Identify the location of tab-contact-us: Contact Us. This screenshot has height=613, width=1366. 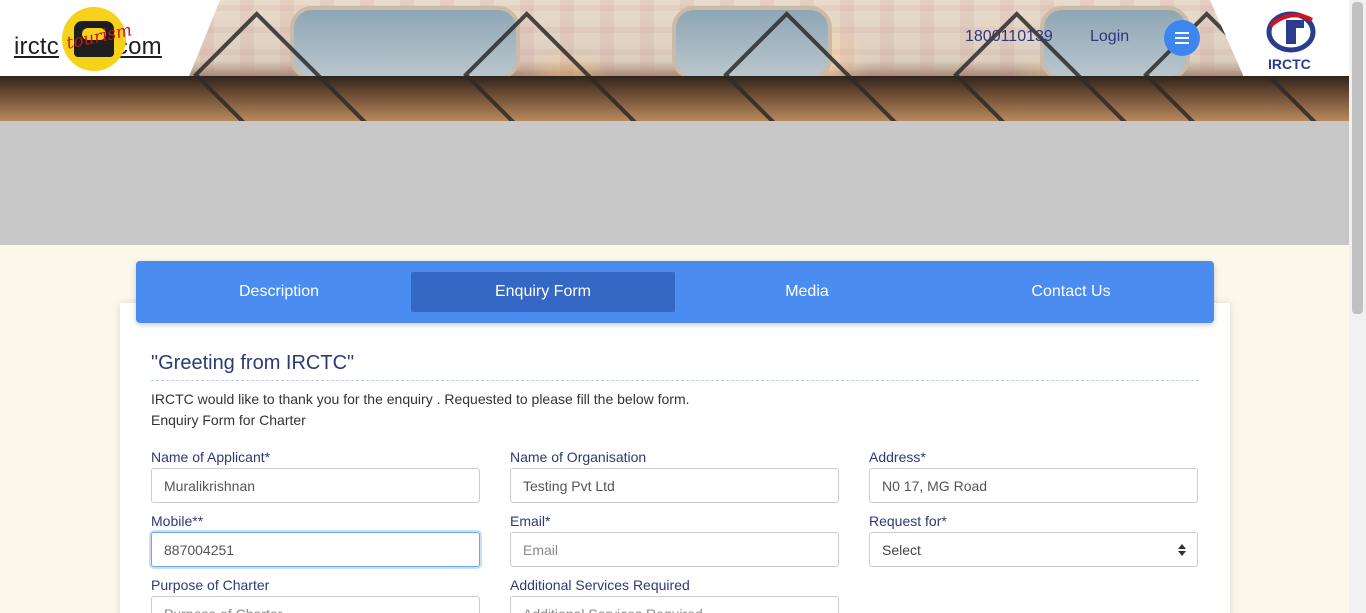
(1071, 292).